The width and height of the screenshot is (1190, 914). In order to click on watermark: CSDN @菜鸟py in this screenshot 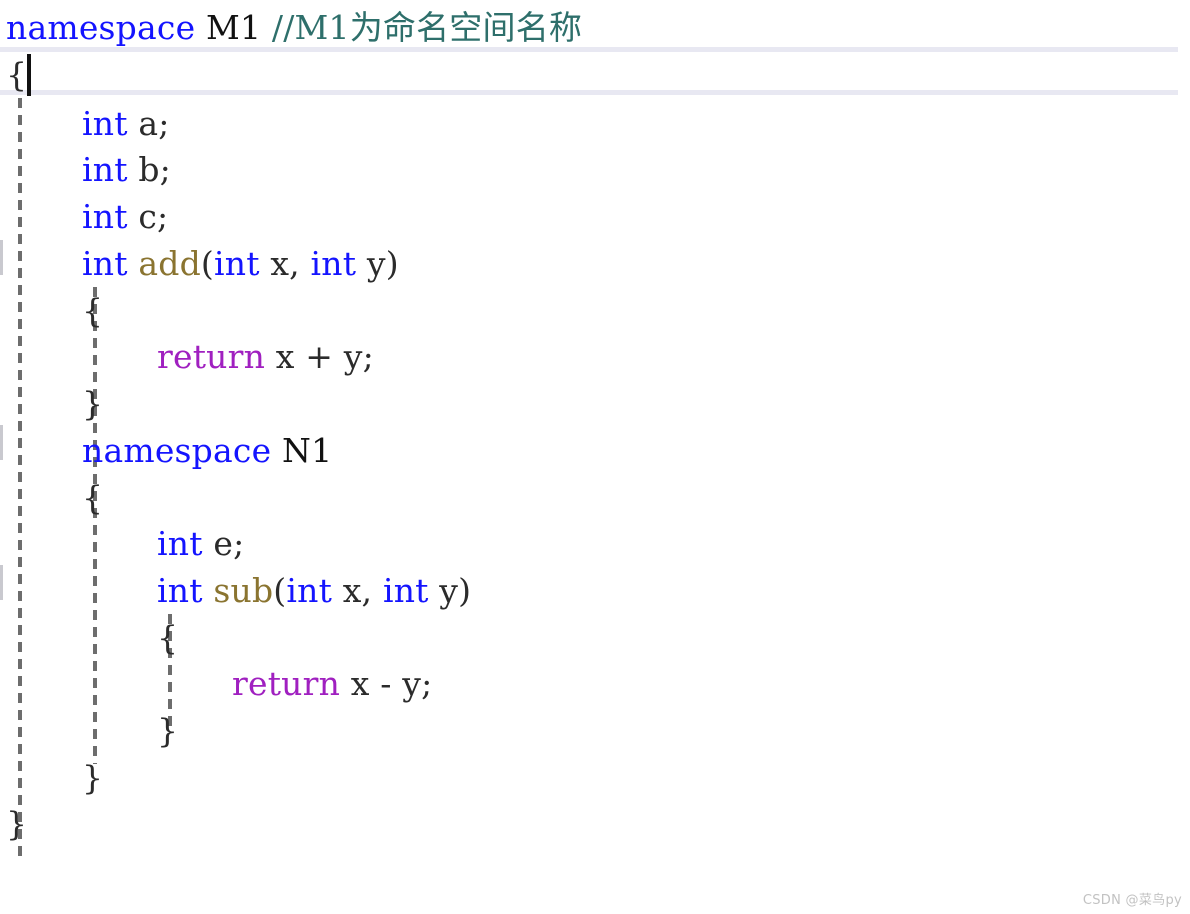, I will do `click(1132, 900)`.